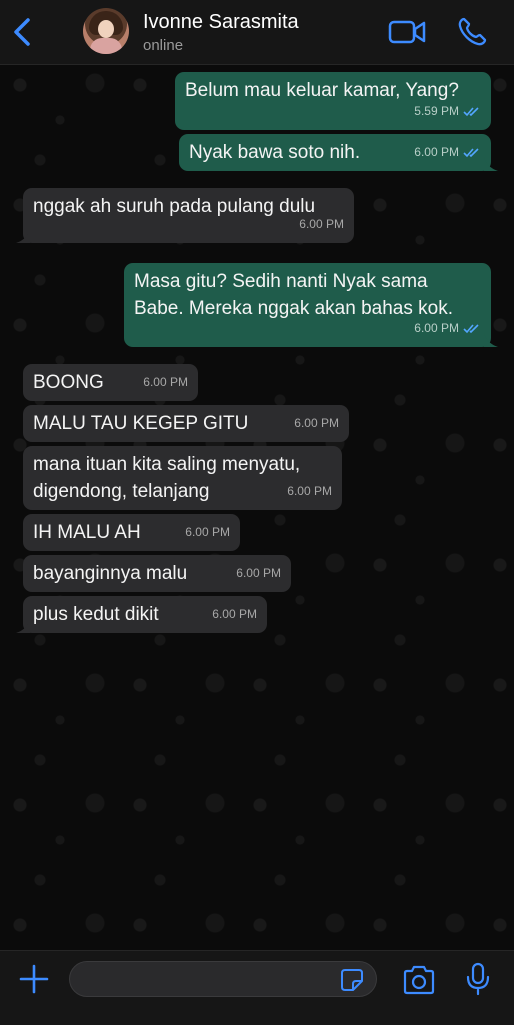  I want to click on message-bubble-outgoing: Belum mau keluar kamar, Yang? 5.59 PM, so click(333, 101).